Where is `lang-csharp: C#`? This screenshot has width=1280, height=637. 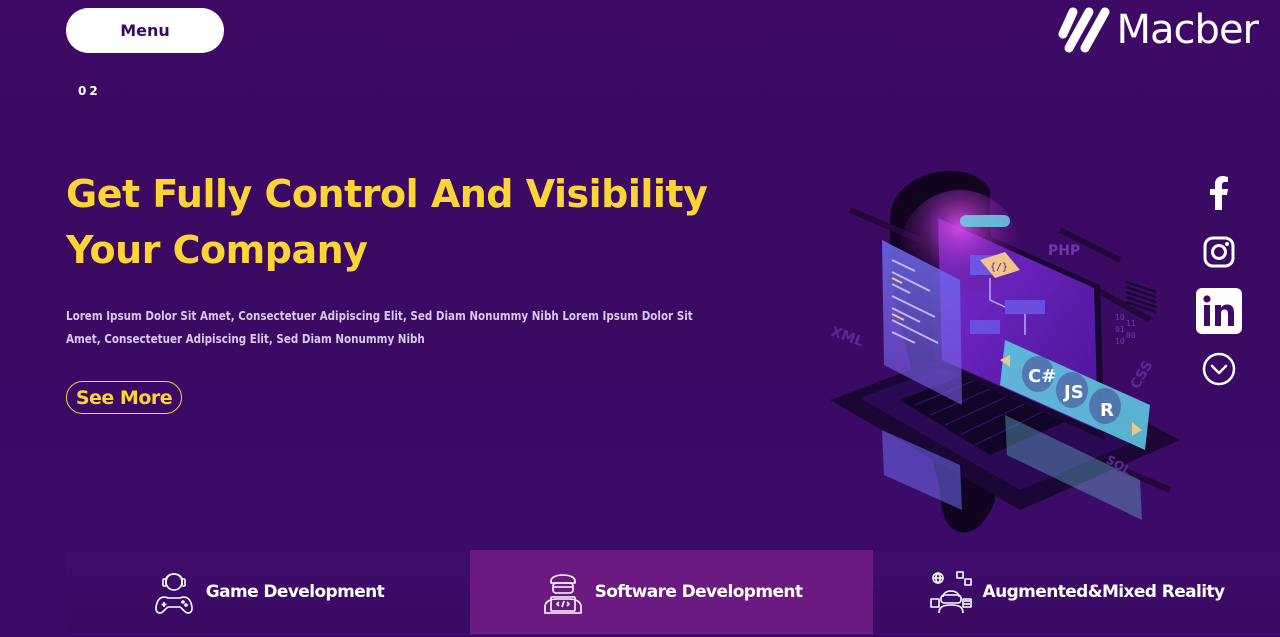 lang-csharp: C# is located at coordinates (1042, 376).